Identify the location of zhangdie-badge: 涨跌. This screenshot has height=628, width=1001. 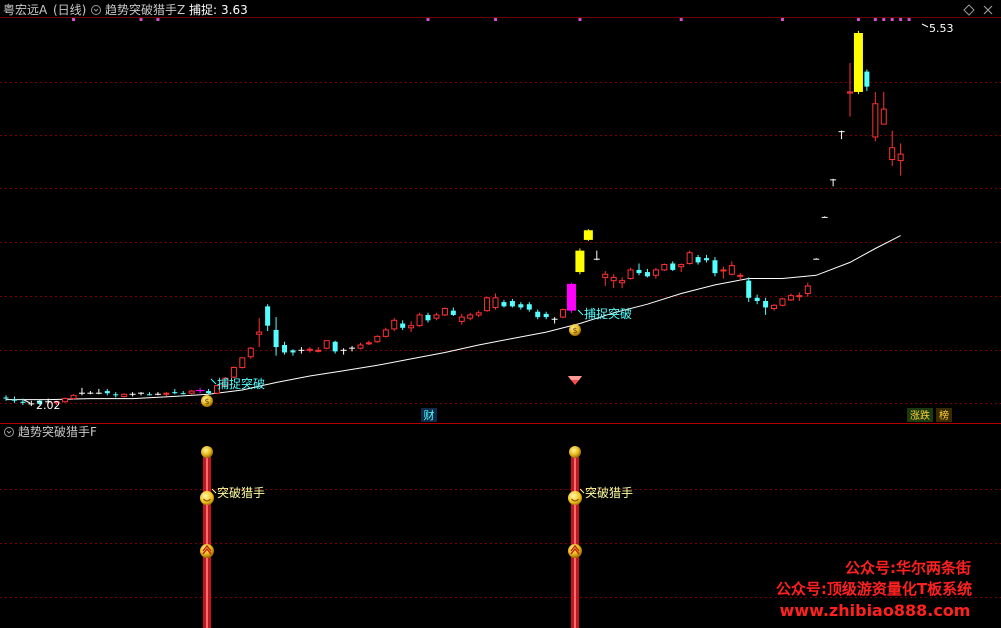
(920, 415).